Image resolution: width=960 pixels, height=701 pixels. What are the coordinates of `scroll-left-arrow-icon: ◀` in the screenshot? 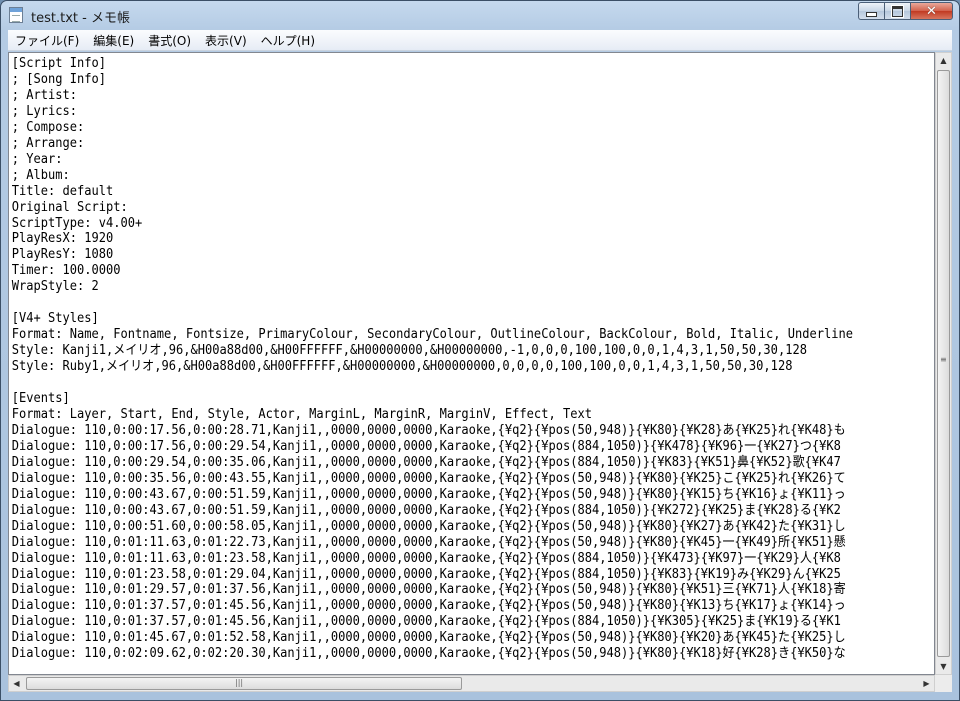 It's located at (16, 683).